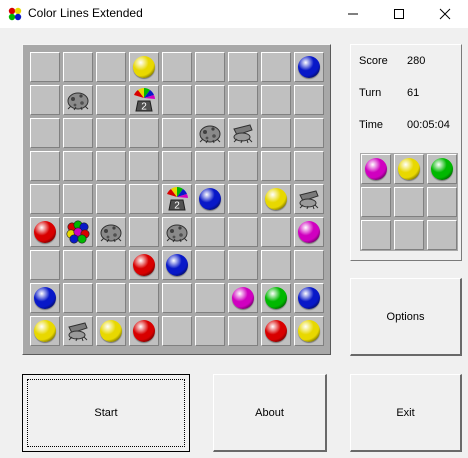 The image size is (468, 458). I want to click on options-button: Options, so click(406, 317).